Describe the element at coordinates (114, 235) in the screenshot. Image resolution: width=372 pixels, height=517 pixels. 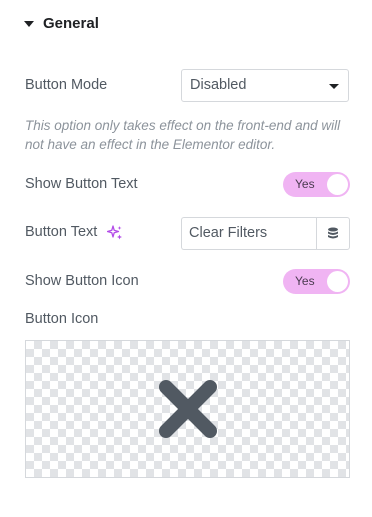
I see `ai-sparkle-icon` at that location.